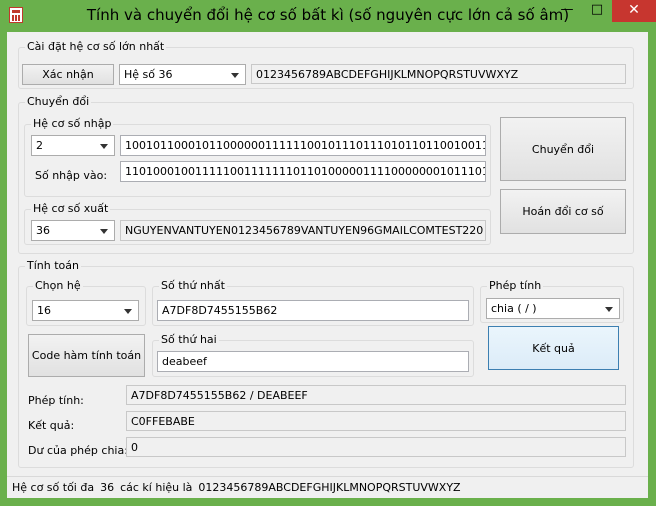 Image resolution: width=656 pixels, height=506 pixels. What do you see at coordinates (634, 11) in the screenshot?
I see `close-icon: ✕` at bounding box center [634, 11].